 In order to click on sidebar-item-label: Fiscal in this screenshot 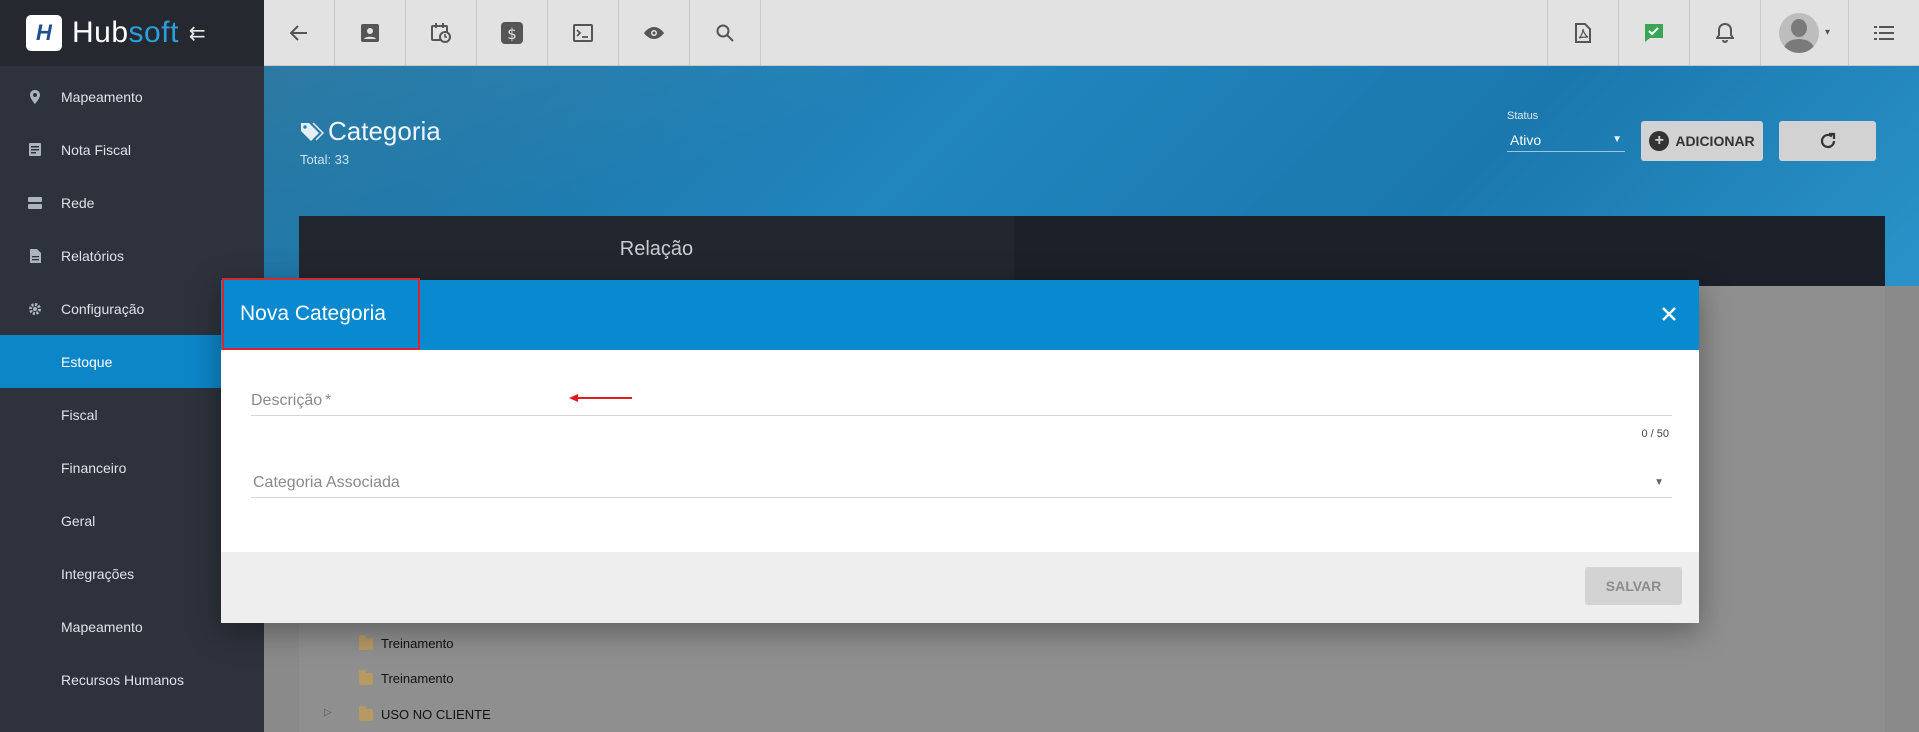, I will do `click(79, 414)`.